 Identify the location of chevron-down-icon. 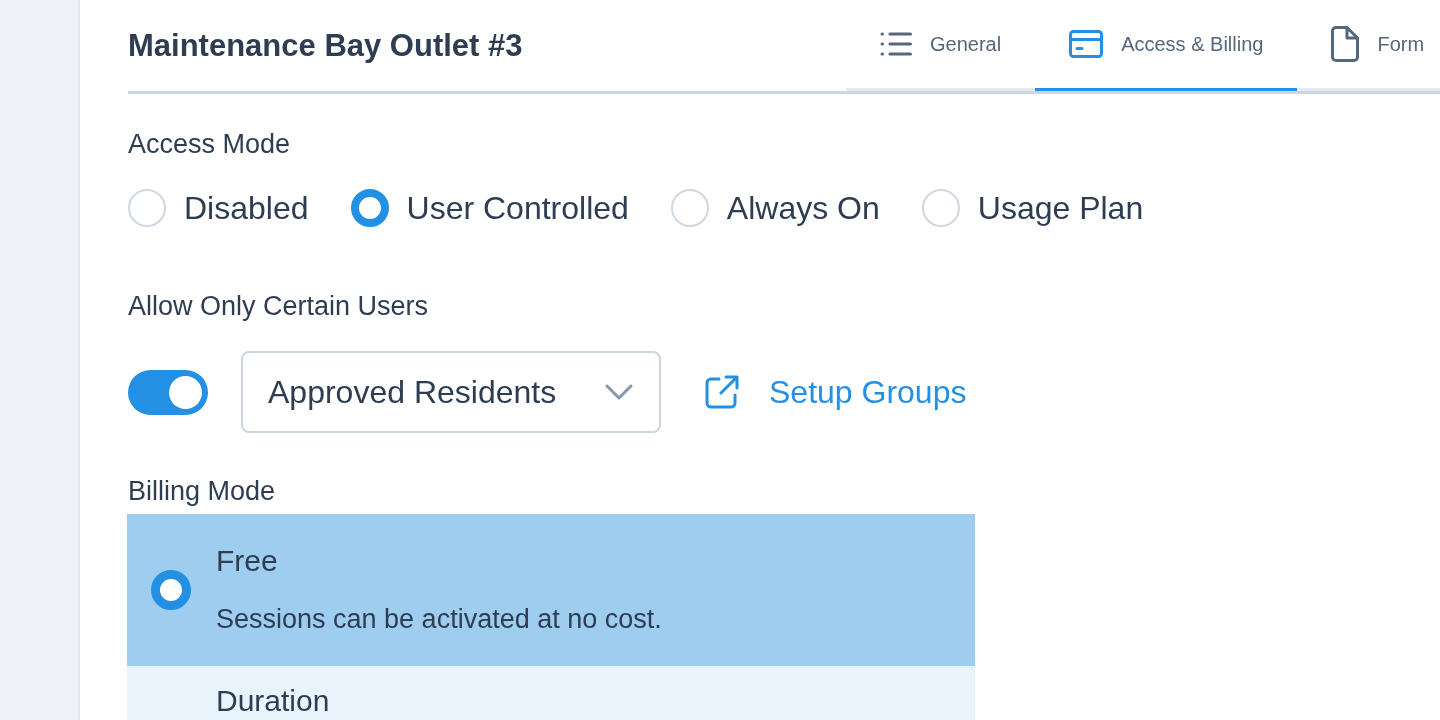
(619, 392).